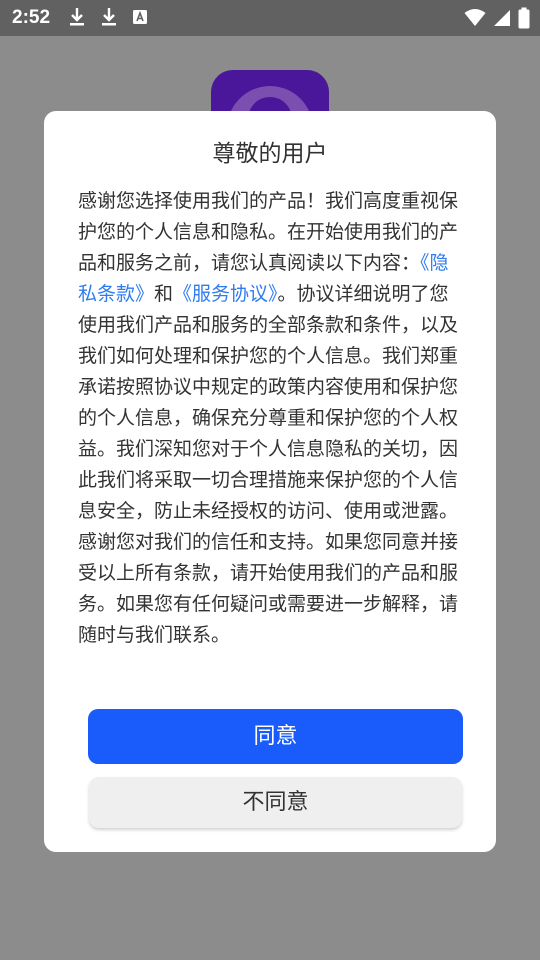 This screenshot has height=960, width=540. What do you see at coordinates (524, 18) in the screenshot?
I see `battery-icon` at bounding box center [524, 18].